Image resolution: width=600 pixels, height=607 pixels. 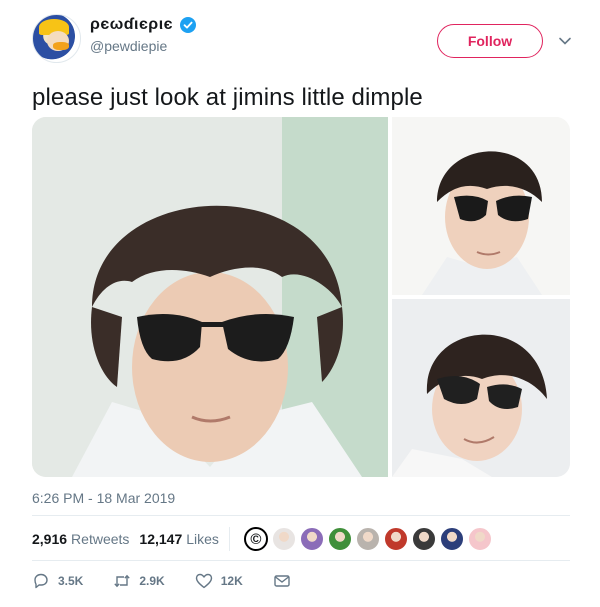 What do you see at coordinates (188, 25) in the screenshot?
I see `verified-badge-icon` at bounding box center [188, 25].